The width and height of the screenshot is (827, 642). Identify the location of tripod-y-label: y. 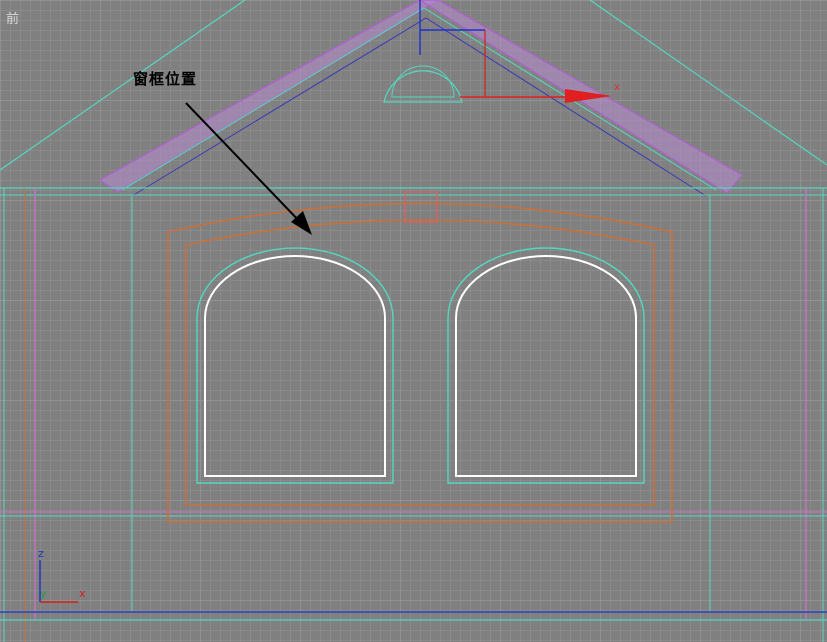
(43, 593).